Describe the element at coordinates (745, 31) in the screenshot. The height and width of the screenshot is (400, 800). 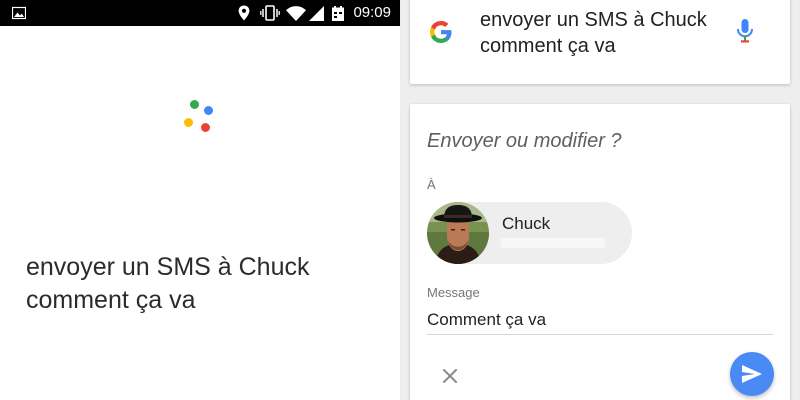
I see `mic-icon` at that location.